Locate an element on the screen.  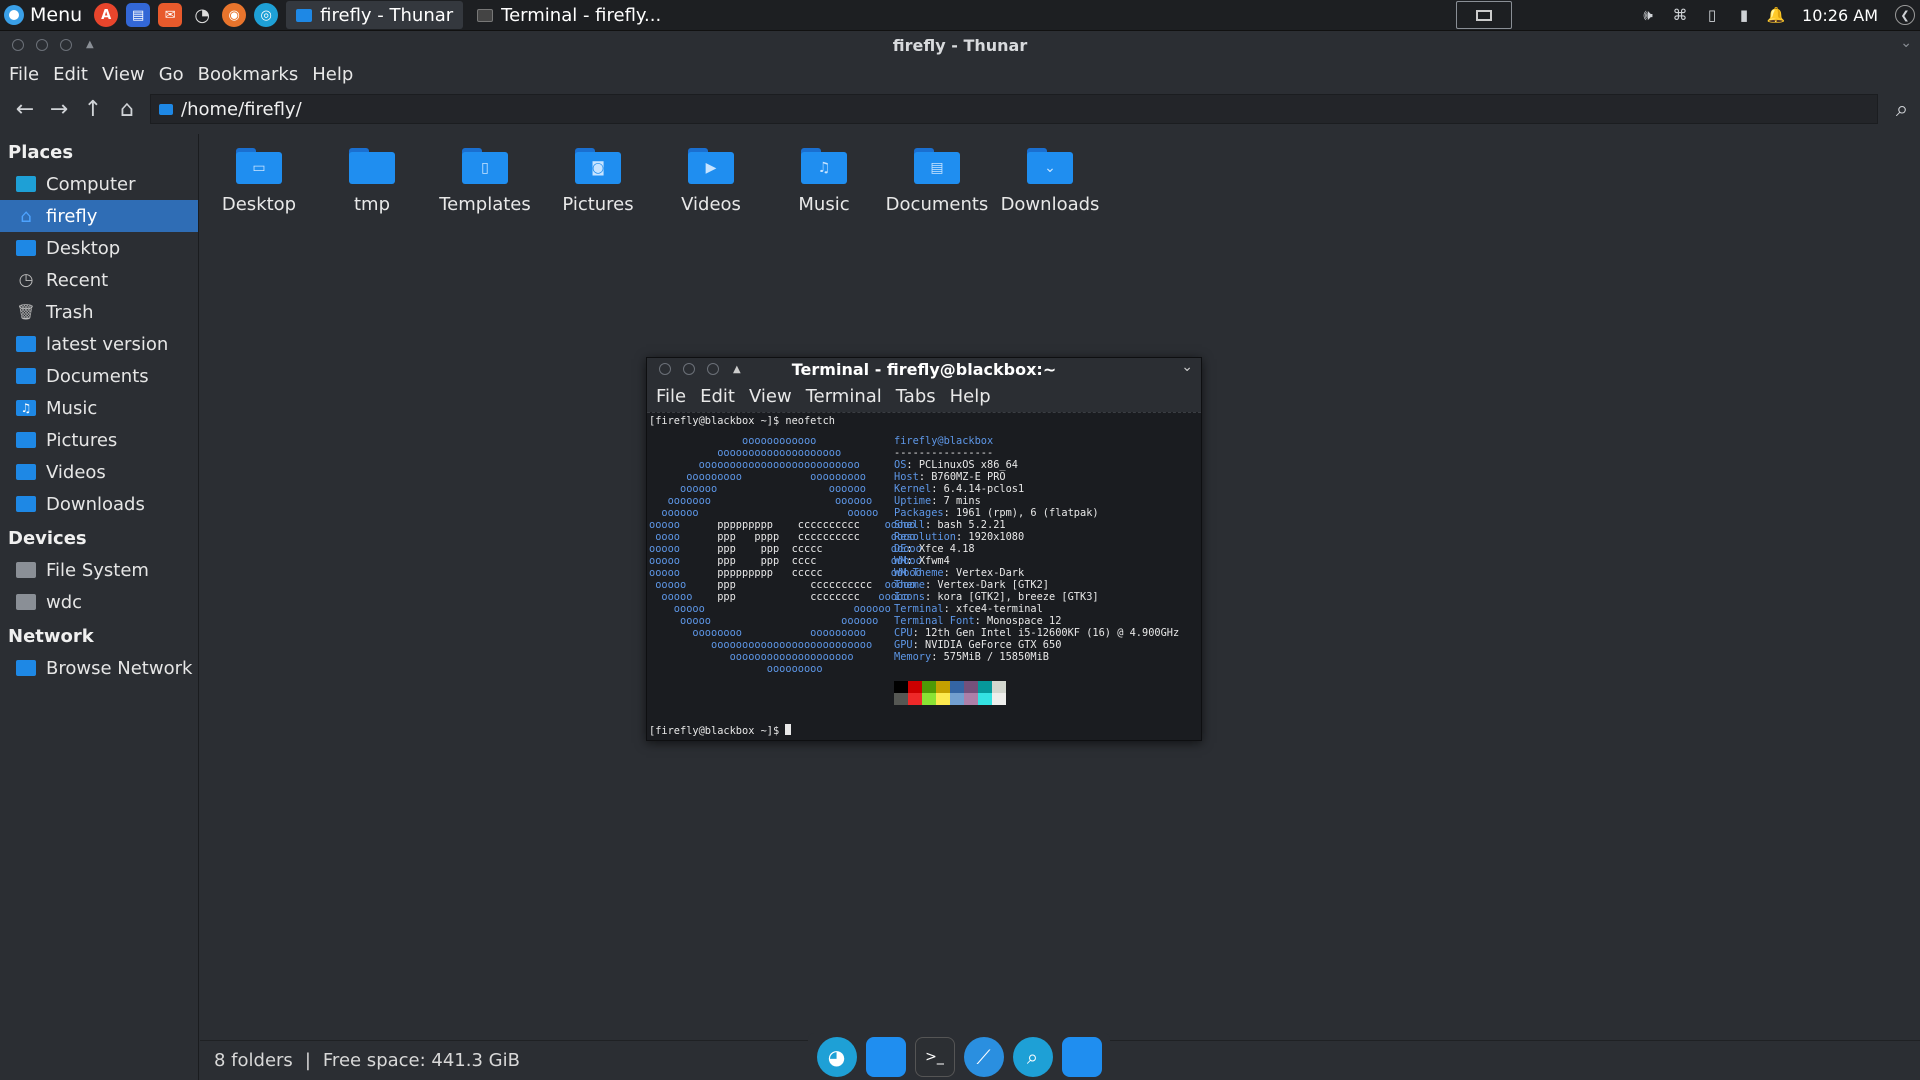
folder-templates: ▯ Templates is located at coordinates (485, 181).